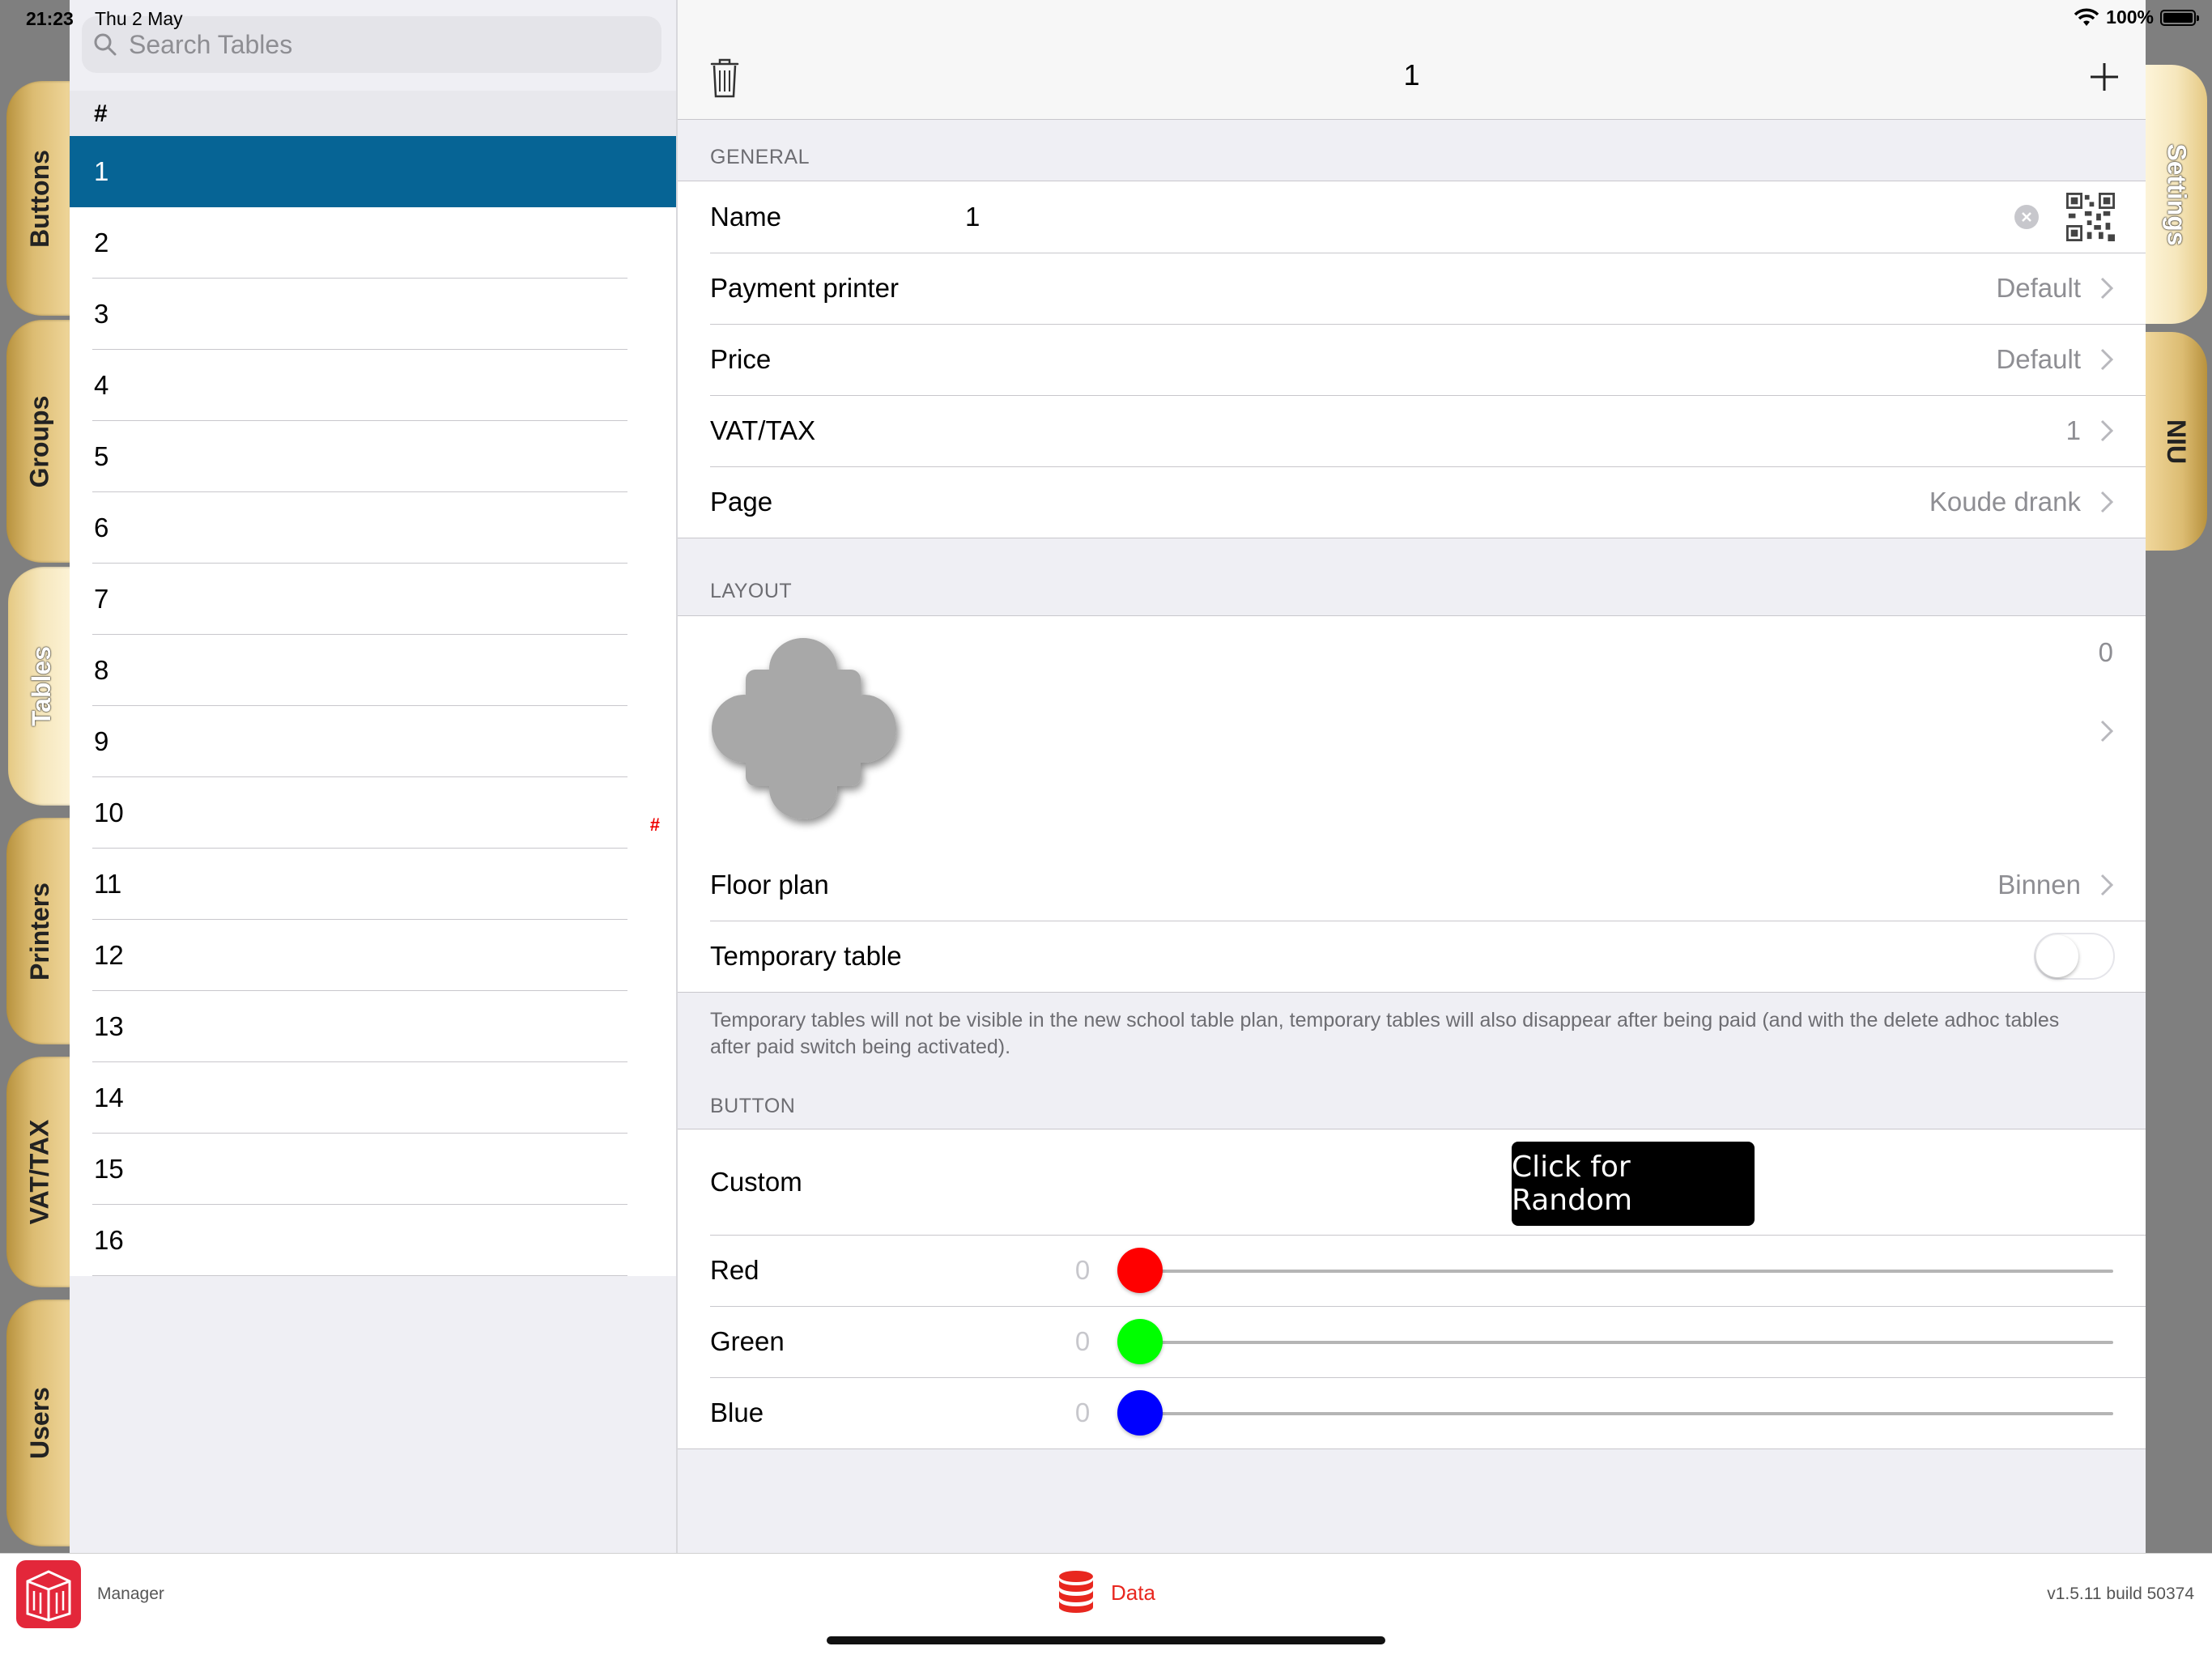  What do you see at coordinates (373, 1170) in the screenshot?
I see `list-item: 15` at bounding box center [373, 1170].